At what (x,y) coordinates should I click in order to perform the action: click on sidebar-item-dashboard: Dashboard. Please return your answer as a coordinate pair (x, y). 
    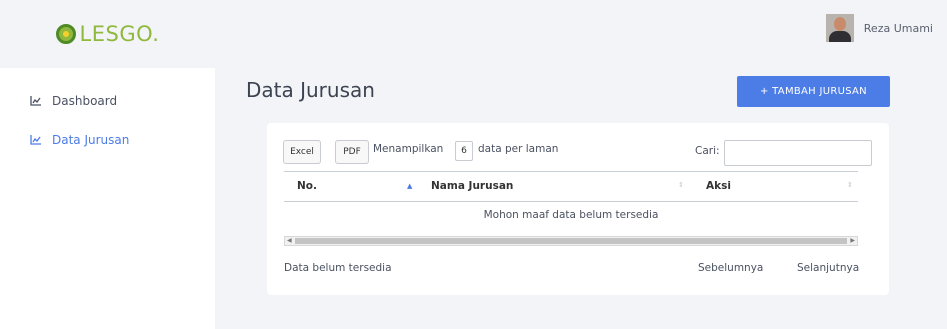
    Looking at the image, I should click on (73, 101).